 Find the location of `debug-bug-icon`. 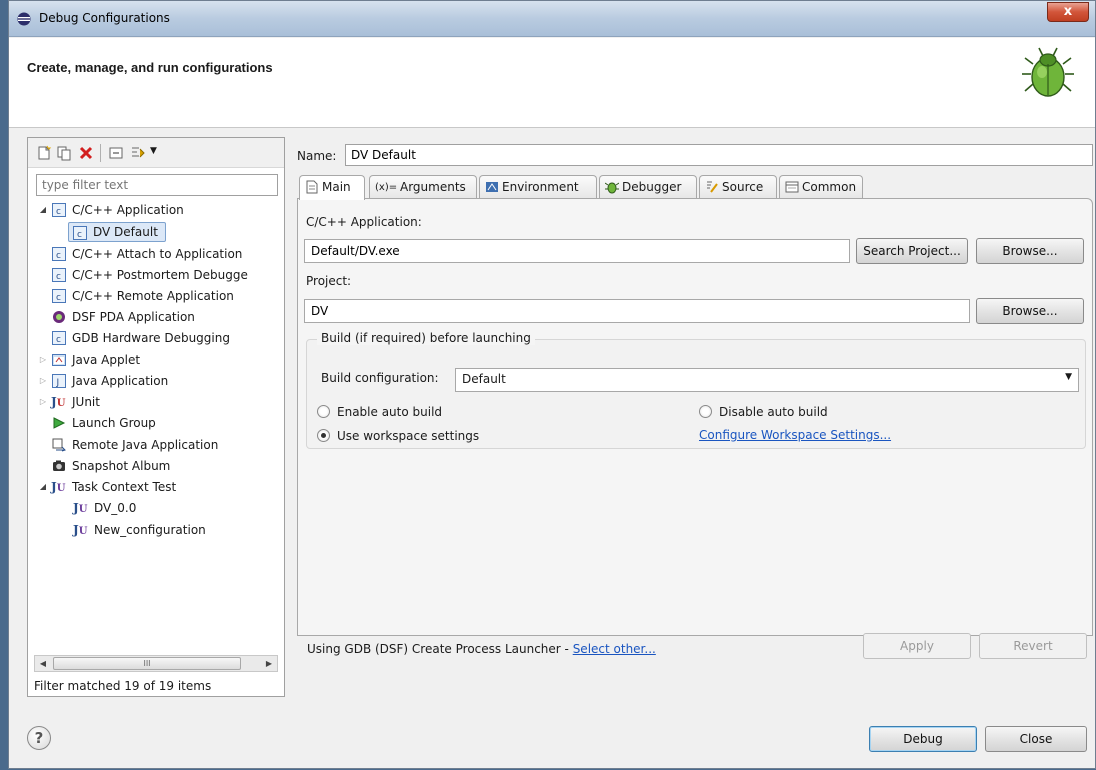

debug-bug-icon is located at coordinates (1048, 72).